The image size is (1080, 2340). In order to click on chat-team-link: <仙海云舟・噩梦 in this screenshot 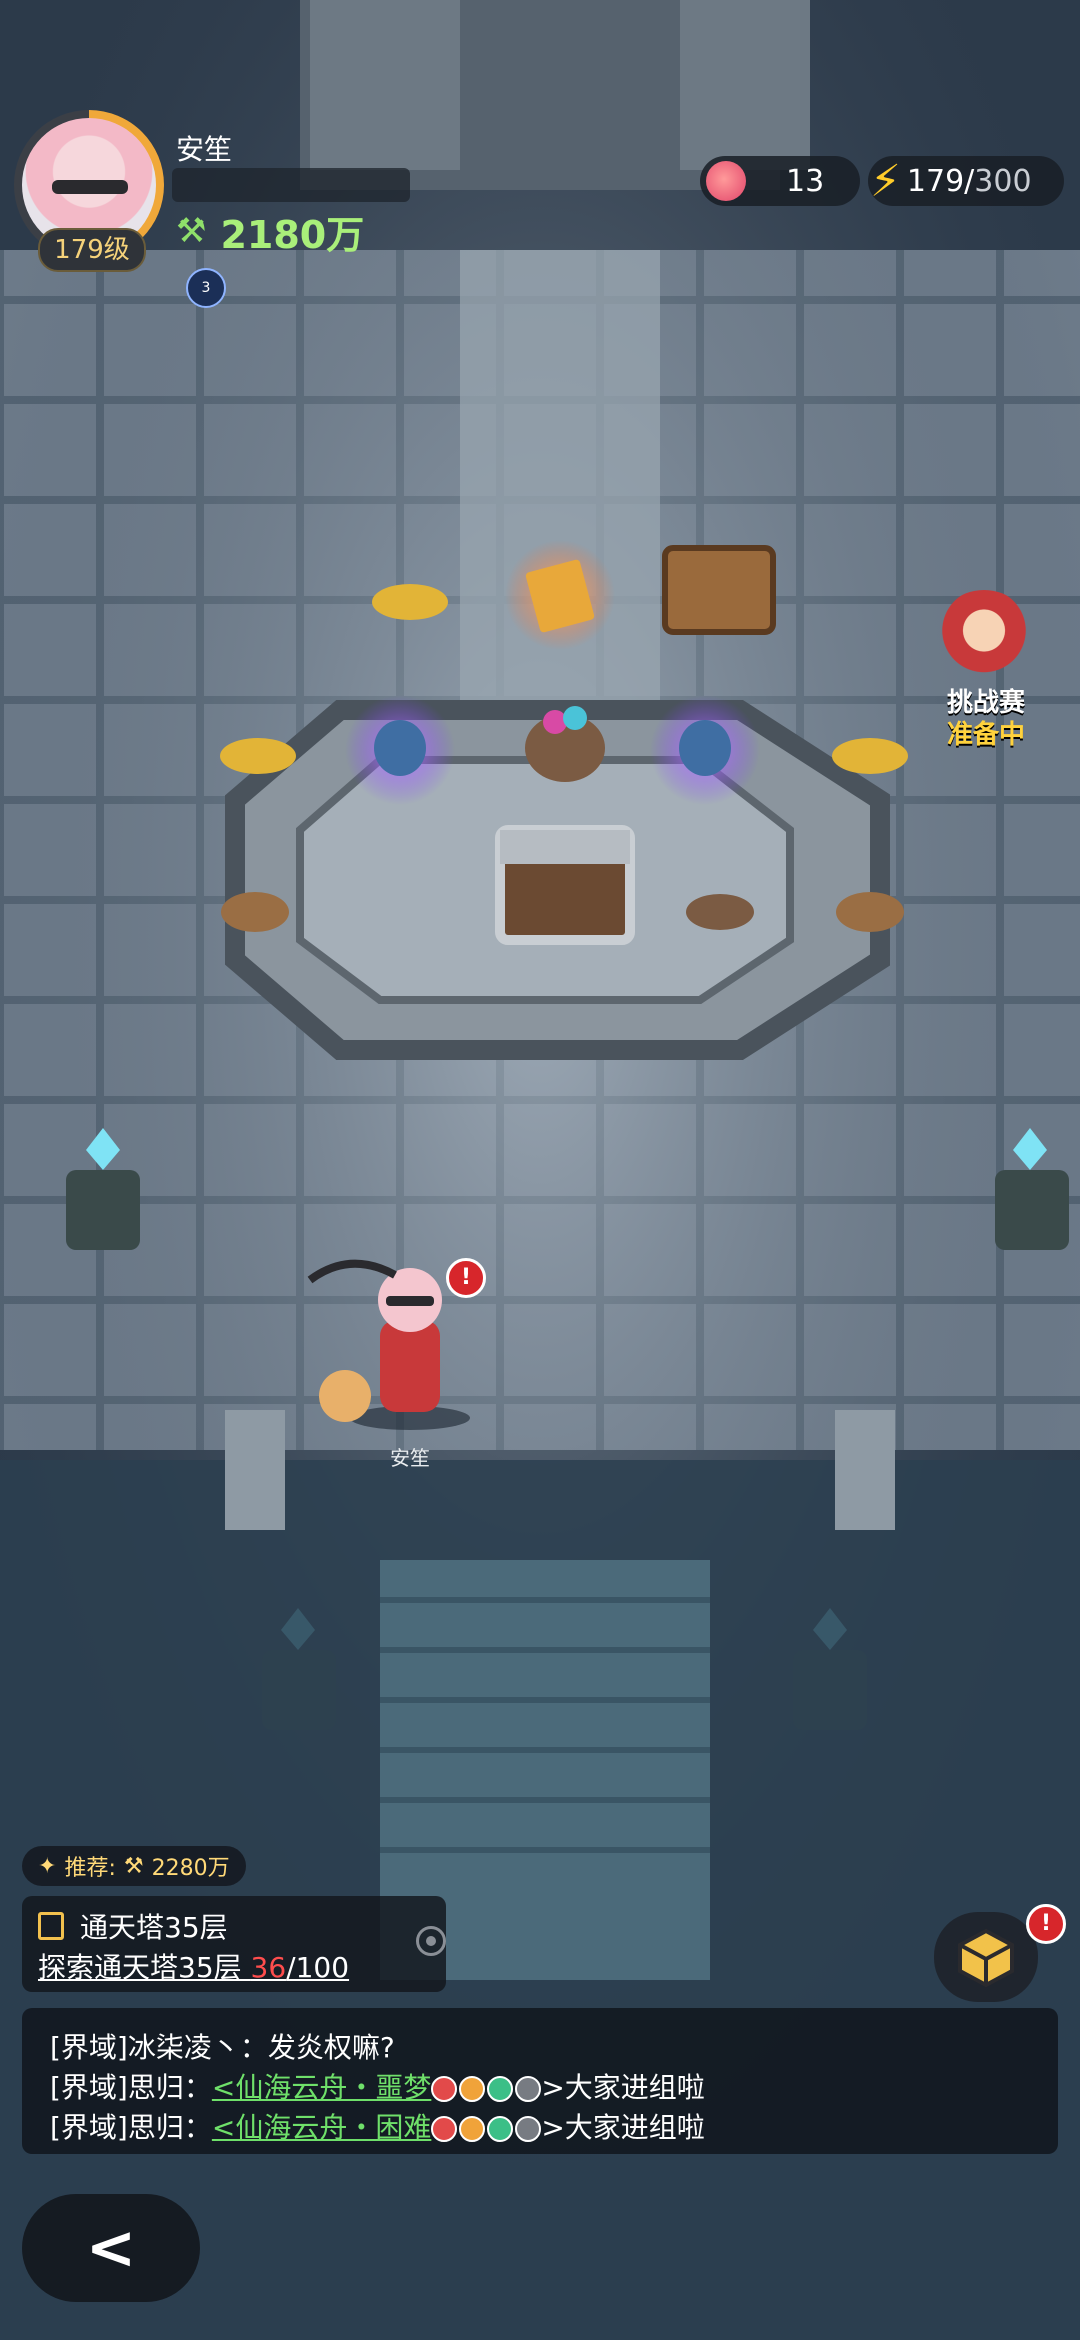, I will do `click(321, 2087)`.